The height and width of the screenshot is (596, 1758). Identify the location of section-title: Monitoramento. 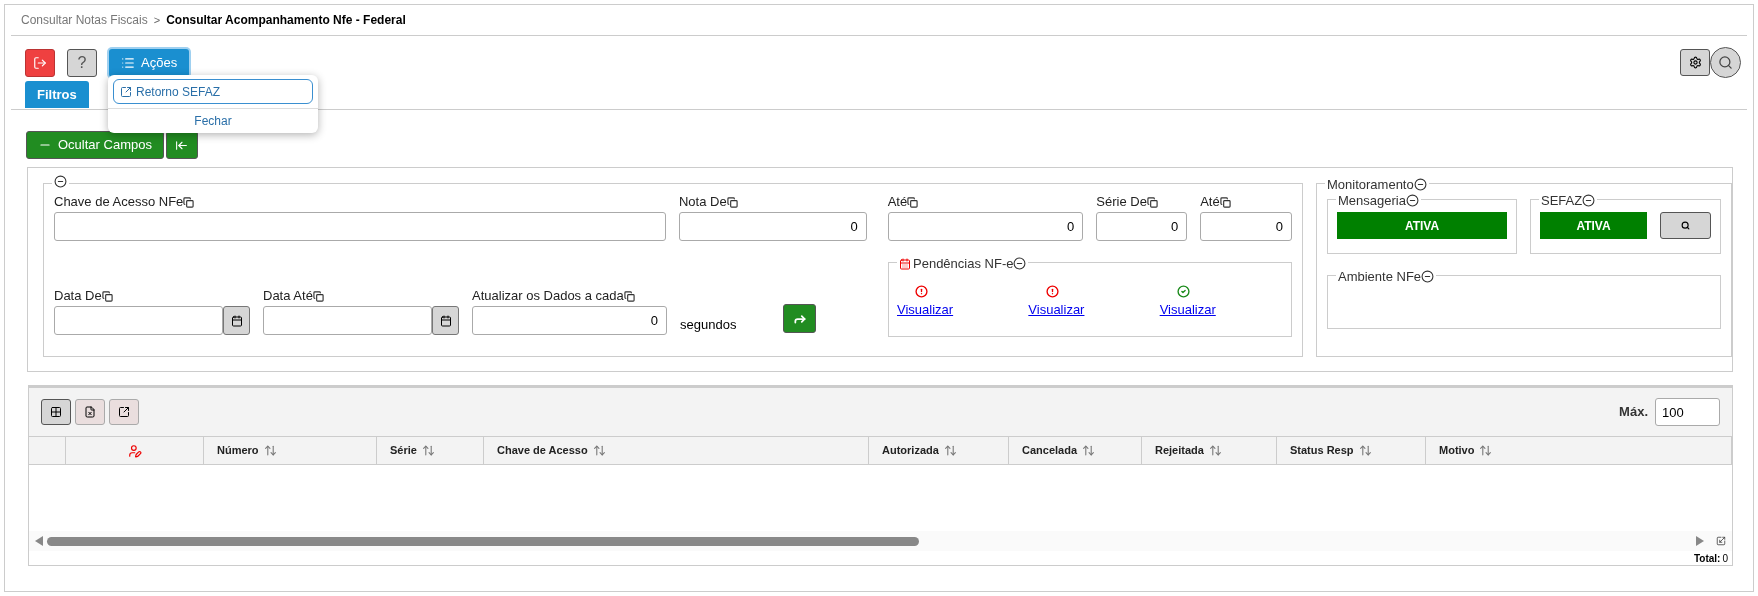
(1370, 185).